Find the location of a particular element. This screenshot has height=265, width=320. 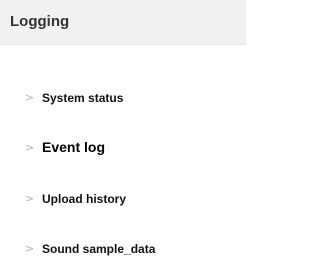

nav-item-label: Upload history is located at coordinates (84, 199).